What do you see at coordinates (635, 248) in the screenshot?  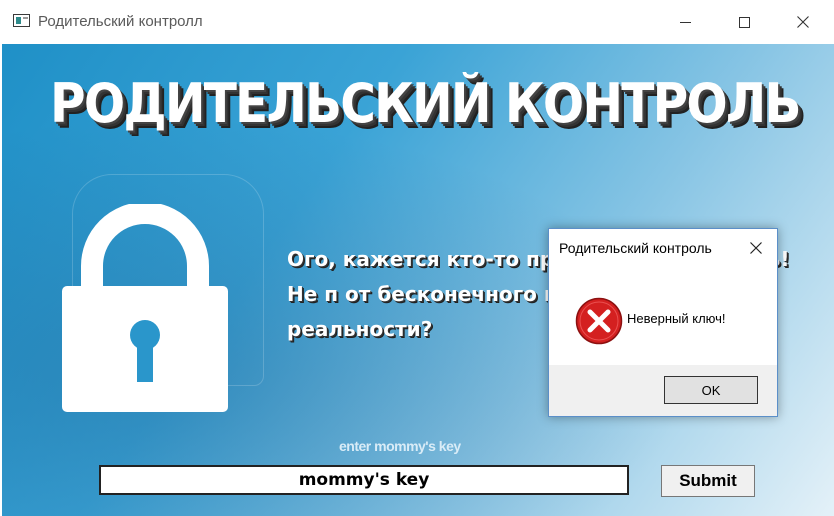 I see `dialog-title: Родительский контроль` at bounding box center [635, 248].